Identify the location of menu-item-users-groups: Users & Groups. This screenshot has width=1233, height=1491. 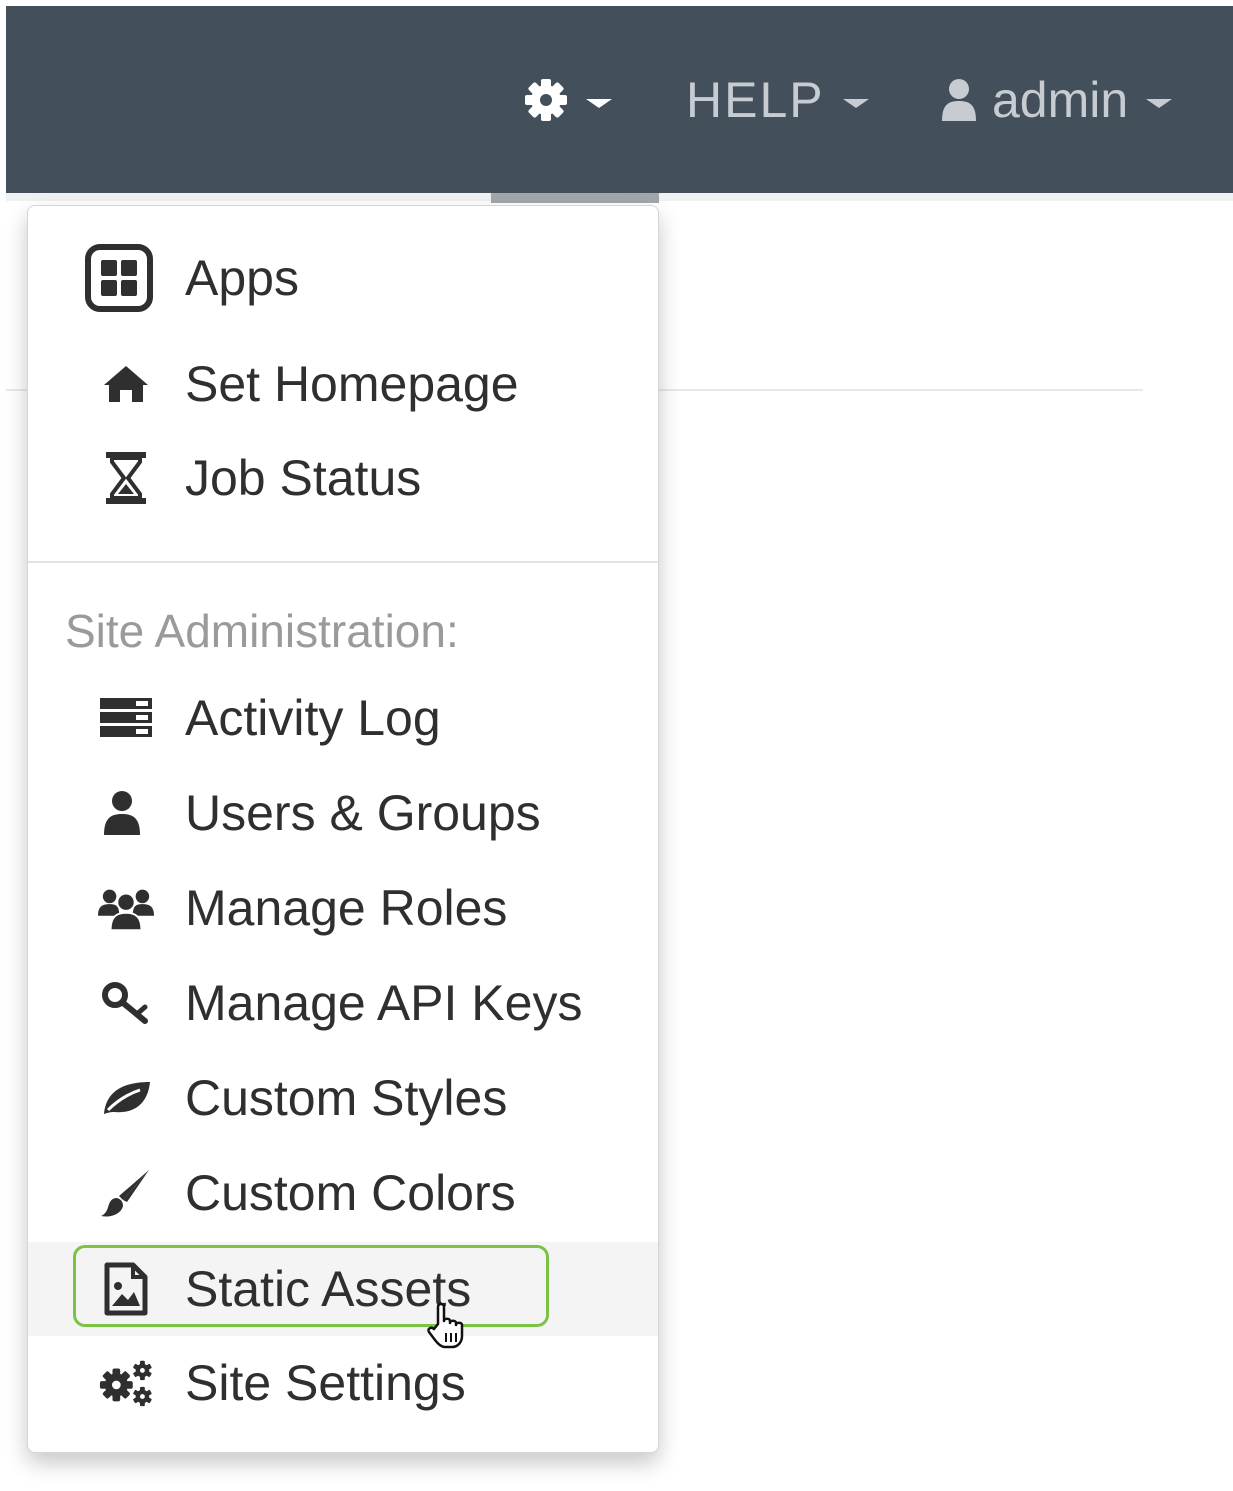
(343, 813).